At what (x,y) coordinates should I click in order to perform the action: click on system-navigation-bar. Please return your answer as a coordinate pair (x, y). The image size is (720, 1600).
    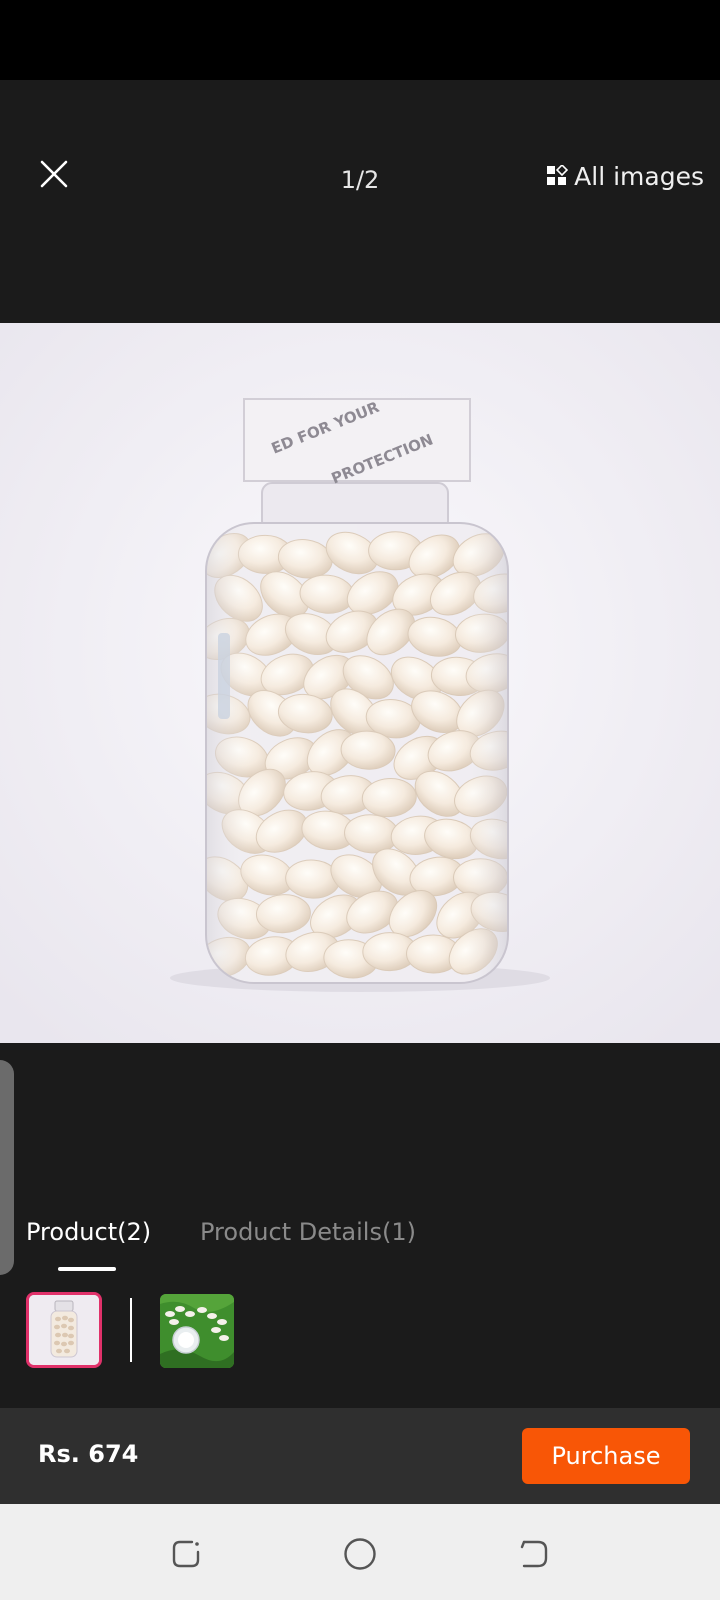
    Looking at the image, I should click on (360, 1552).